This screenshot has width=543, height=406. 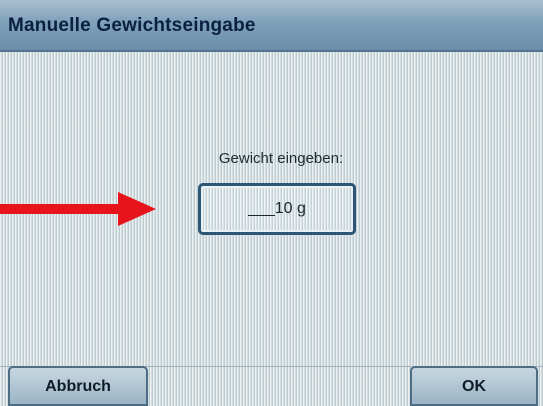 What do you see at coordinates (132, 25) in the screenshot?
I see `window-title: Manuelle Gewichtseingabe` at bounding box center [132, 25].